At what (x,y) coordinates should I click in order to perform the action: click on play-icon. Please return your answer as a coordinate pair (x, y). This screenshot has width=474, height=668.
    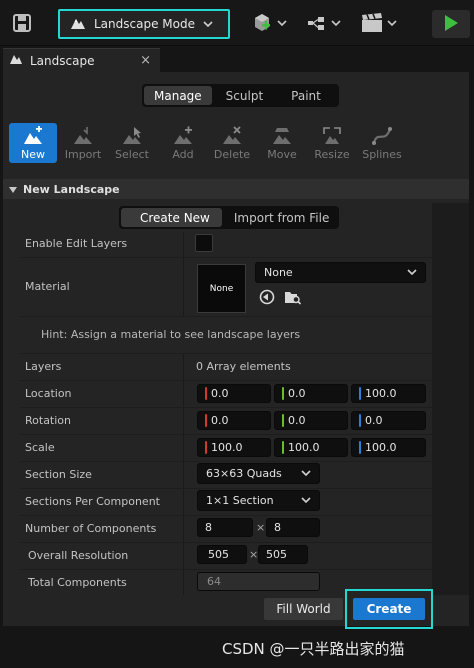
    Looking at the image, I should click on (451, 24).